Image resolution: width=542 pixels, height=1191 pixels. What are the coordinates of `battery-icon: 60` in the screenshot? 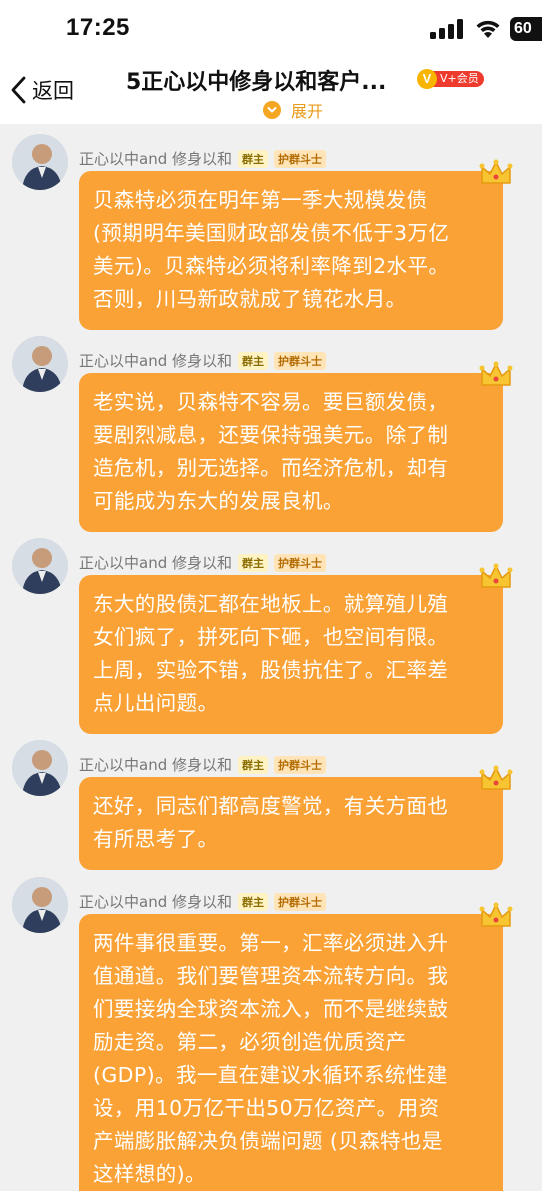 It's located at (526, 29).